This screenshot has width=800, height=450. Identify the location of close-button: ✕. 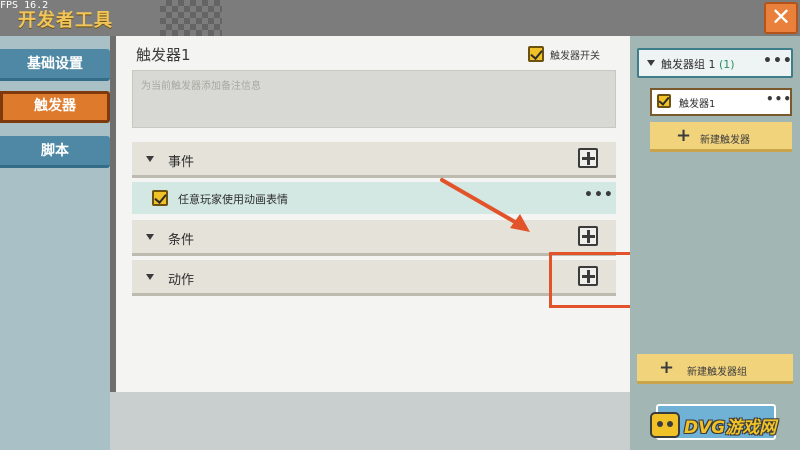
(781, 18).